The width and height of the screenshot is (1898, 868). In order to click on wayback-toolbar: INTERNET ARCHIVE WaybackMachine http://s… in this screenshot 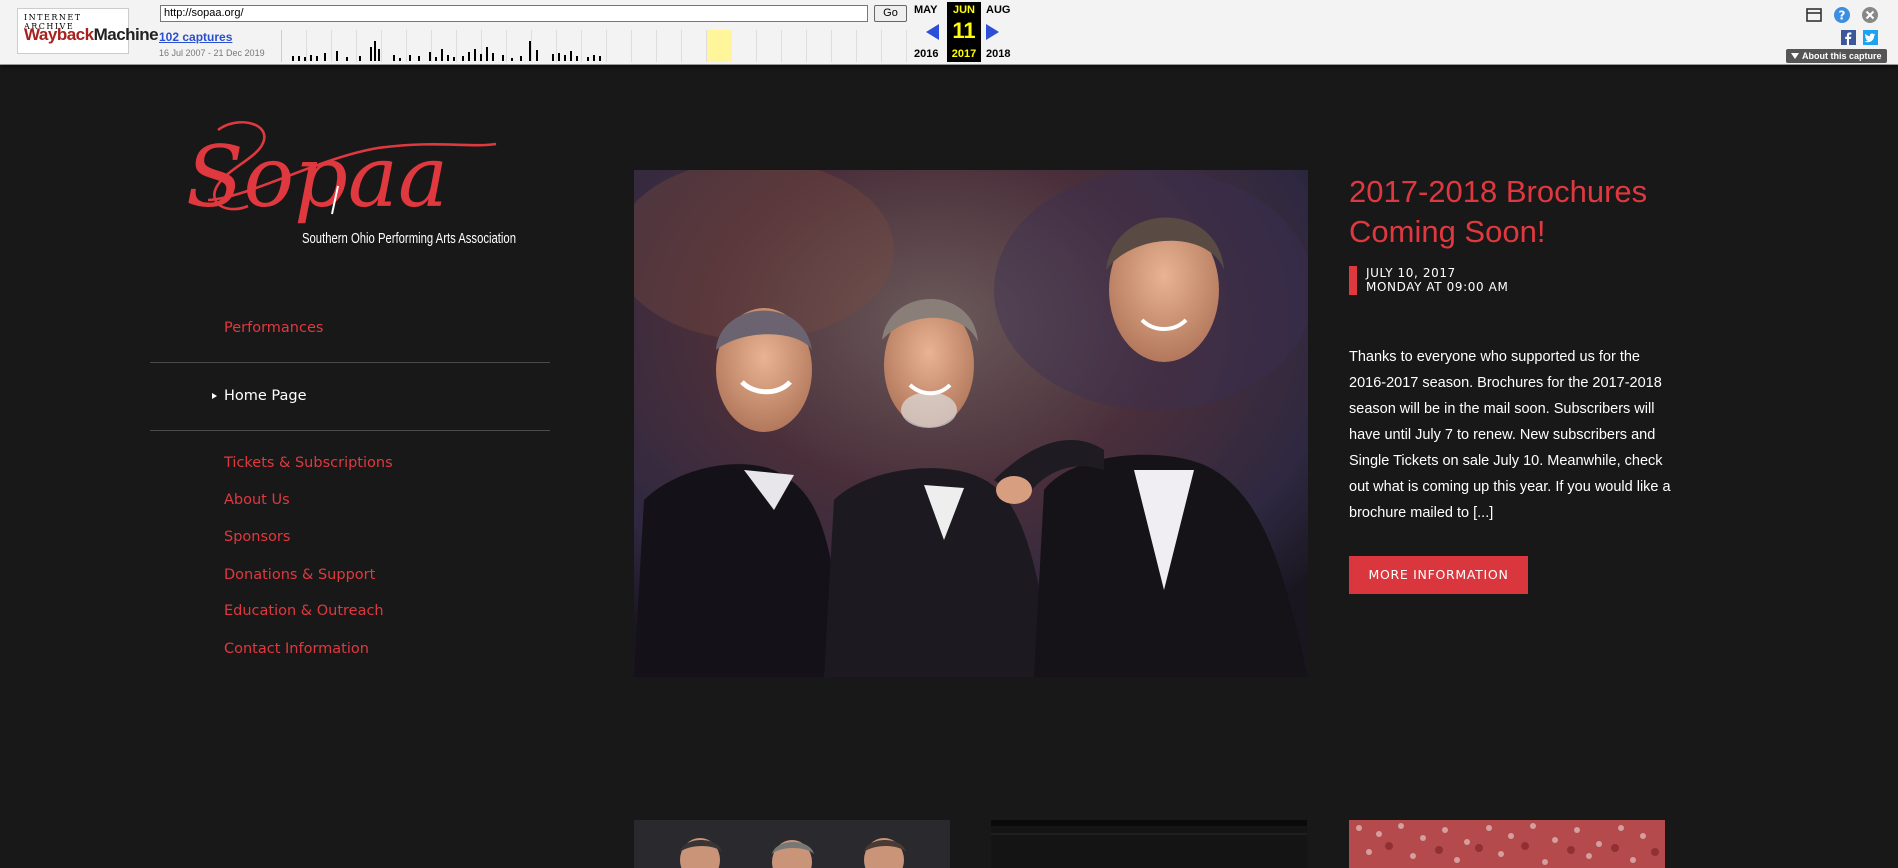, I will do `click(949, 32)`.